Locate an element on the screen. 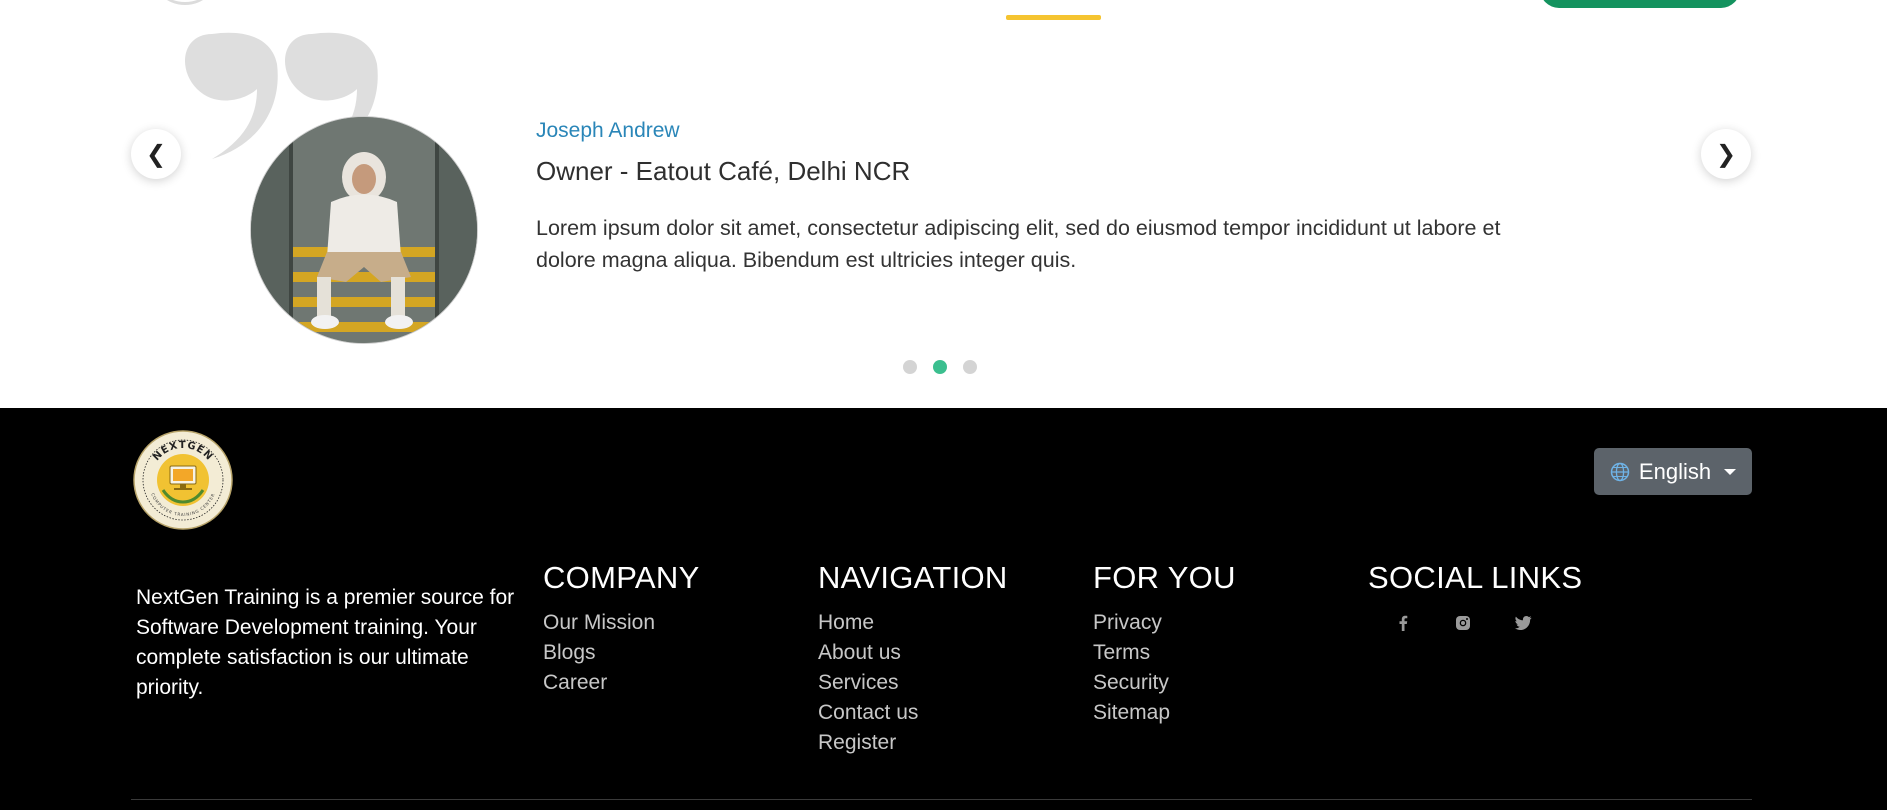 Image resolution: width=1887 pixels, height=810 pixels. active-tab-underline is located at coordinates (1053, 17).